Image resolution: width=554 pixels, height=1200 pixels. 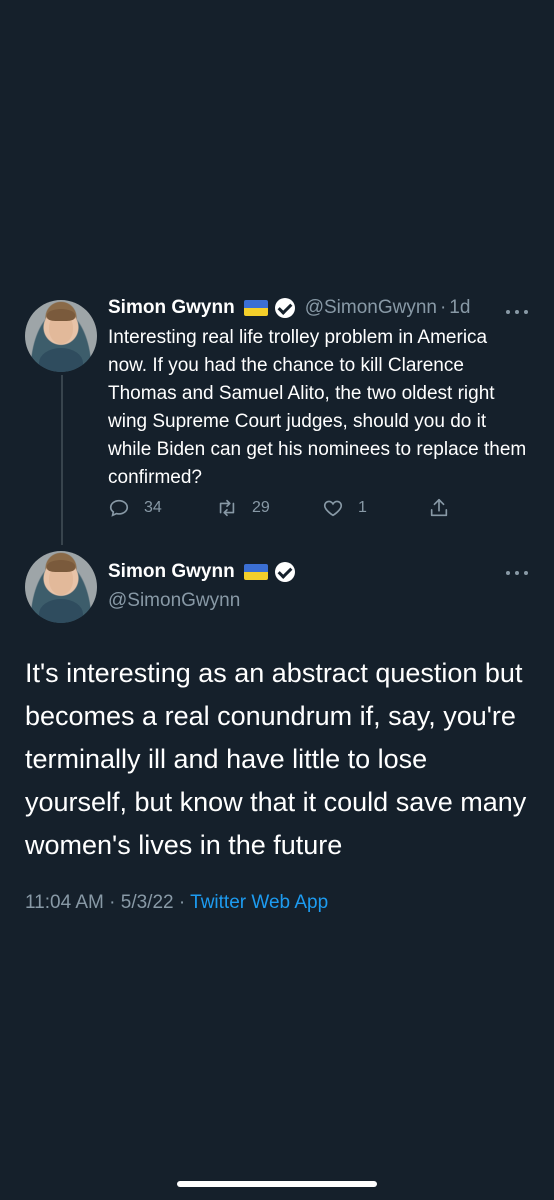 What do you see at coordinates (243, 508) in the screenshot?
I see `retweet-button: 29` at bounding box center [243, 508].